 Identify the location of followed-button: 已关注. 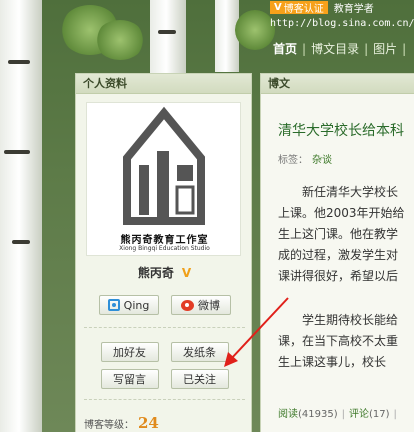
(199, 379).